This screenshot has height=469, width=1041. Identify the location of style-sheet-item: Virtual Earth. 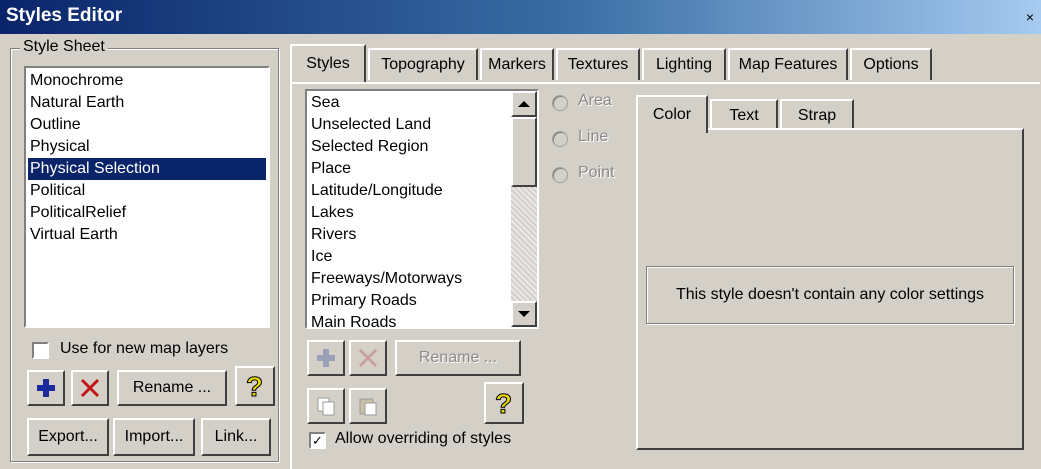
(147, 235).